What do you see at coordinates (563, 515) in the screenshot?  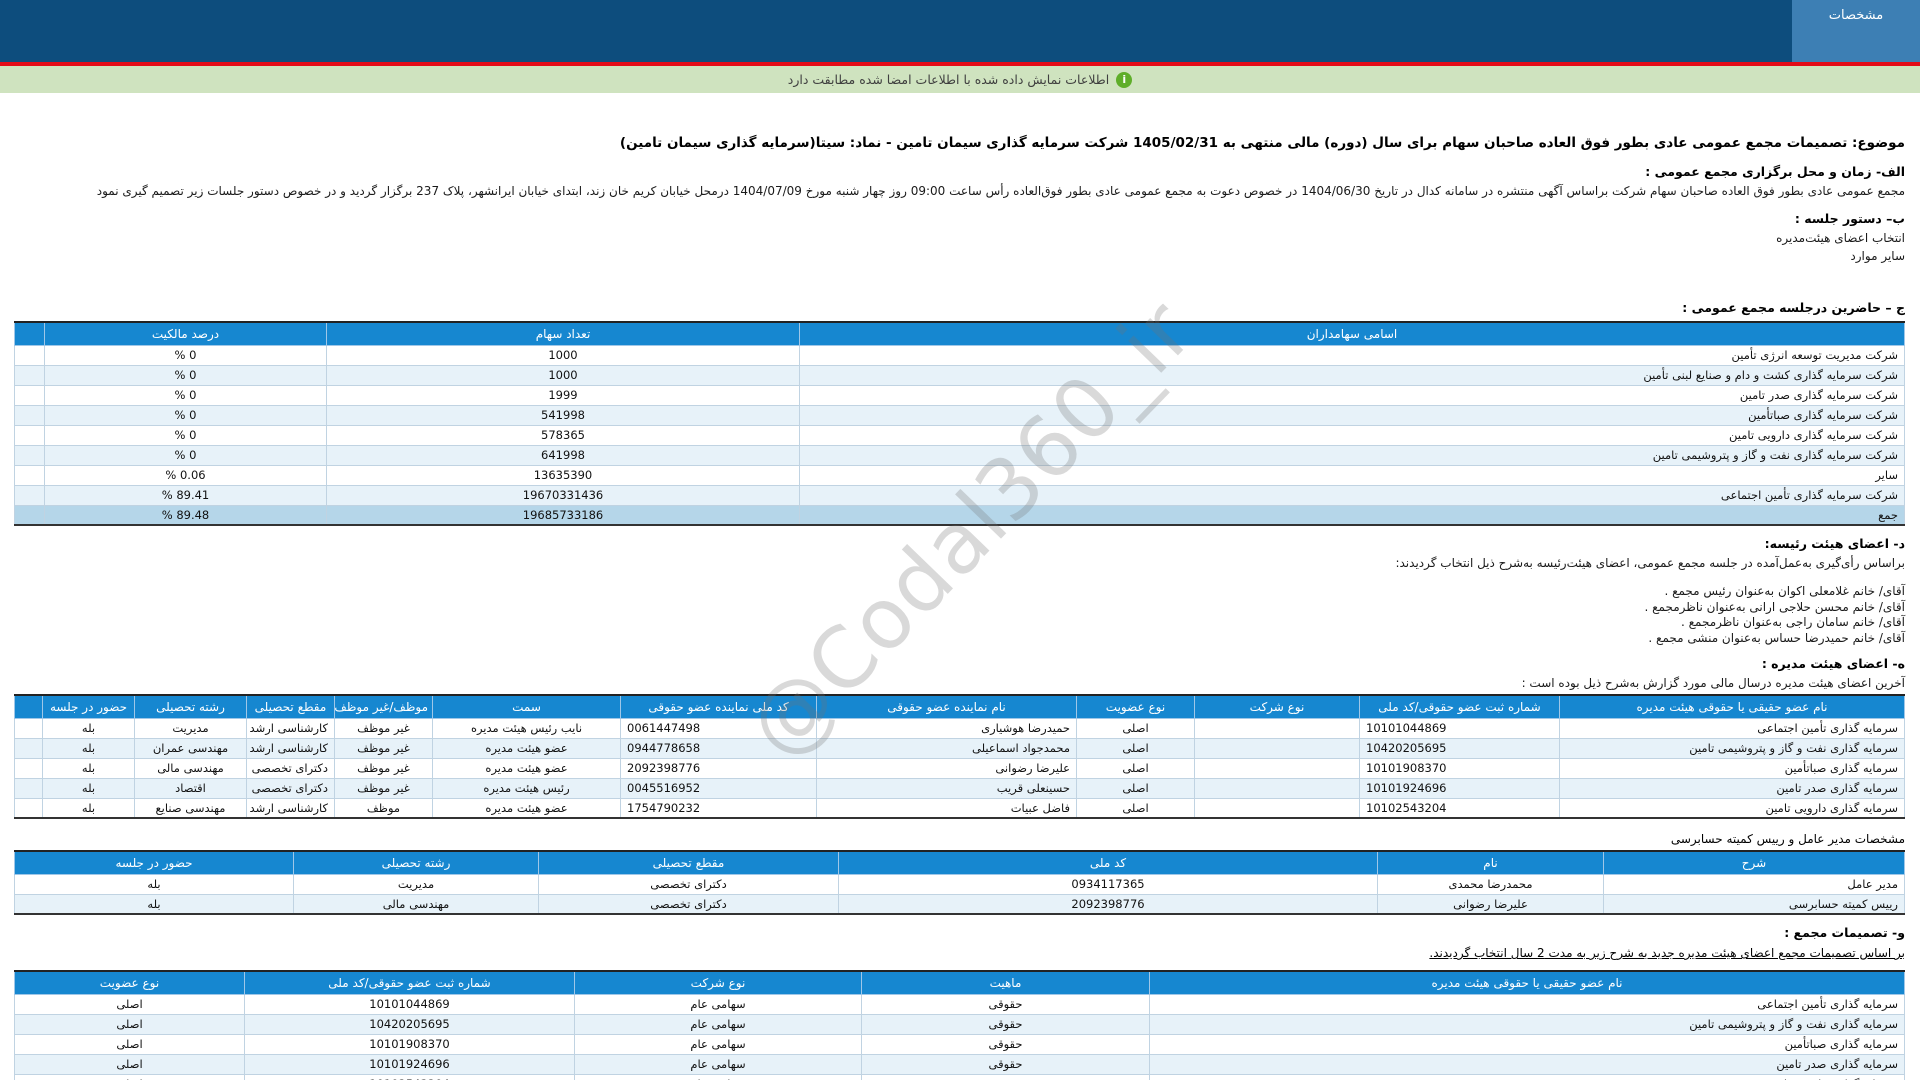 I see `table-cell: 19685733186` at bounding box center [563, 515].